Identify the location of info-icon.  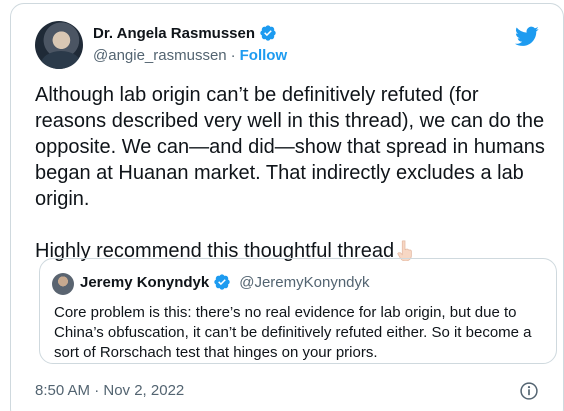
(529, 391).